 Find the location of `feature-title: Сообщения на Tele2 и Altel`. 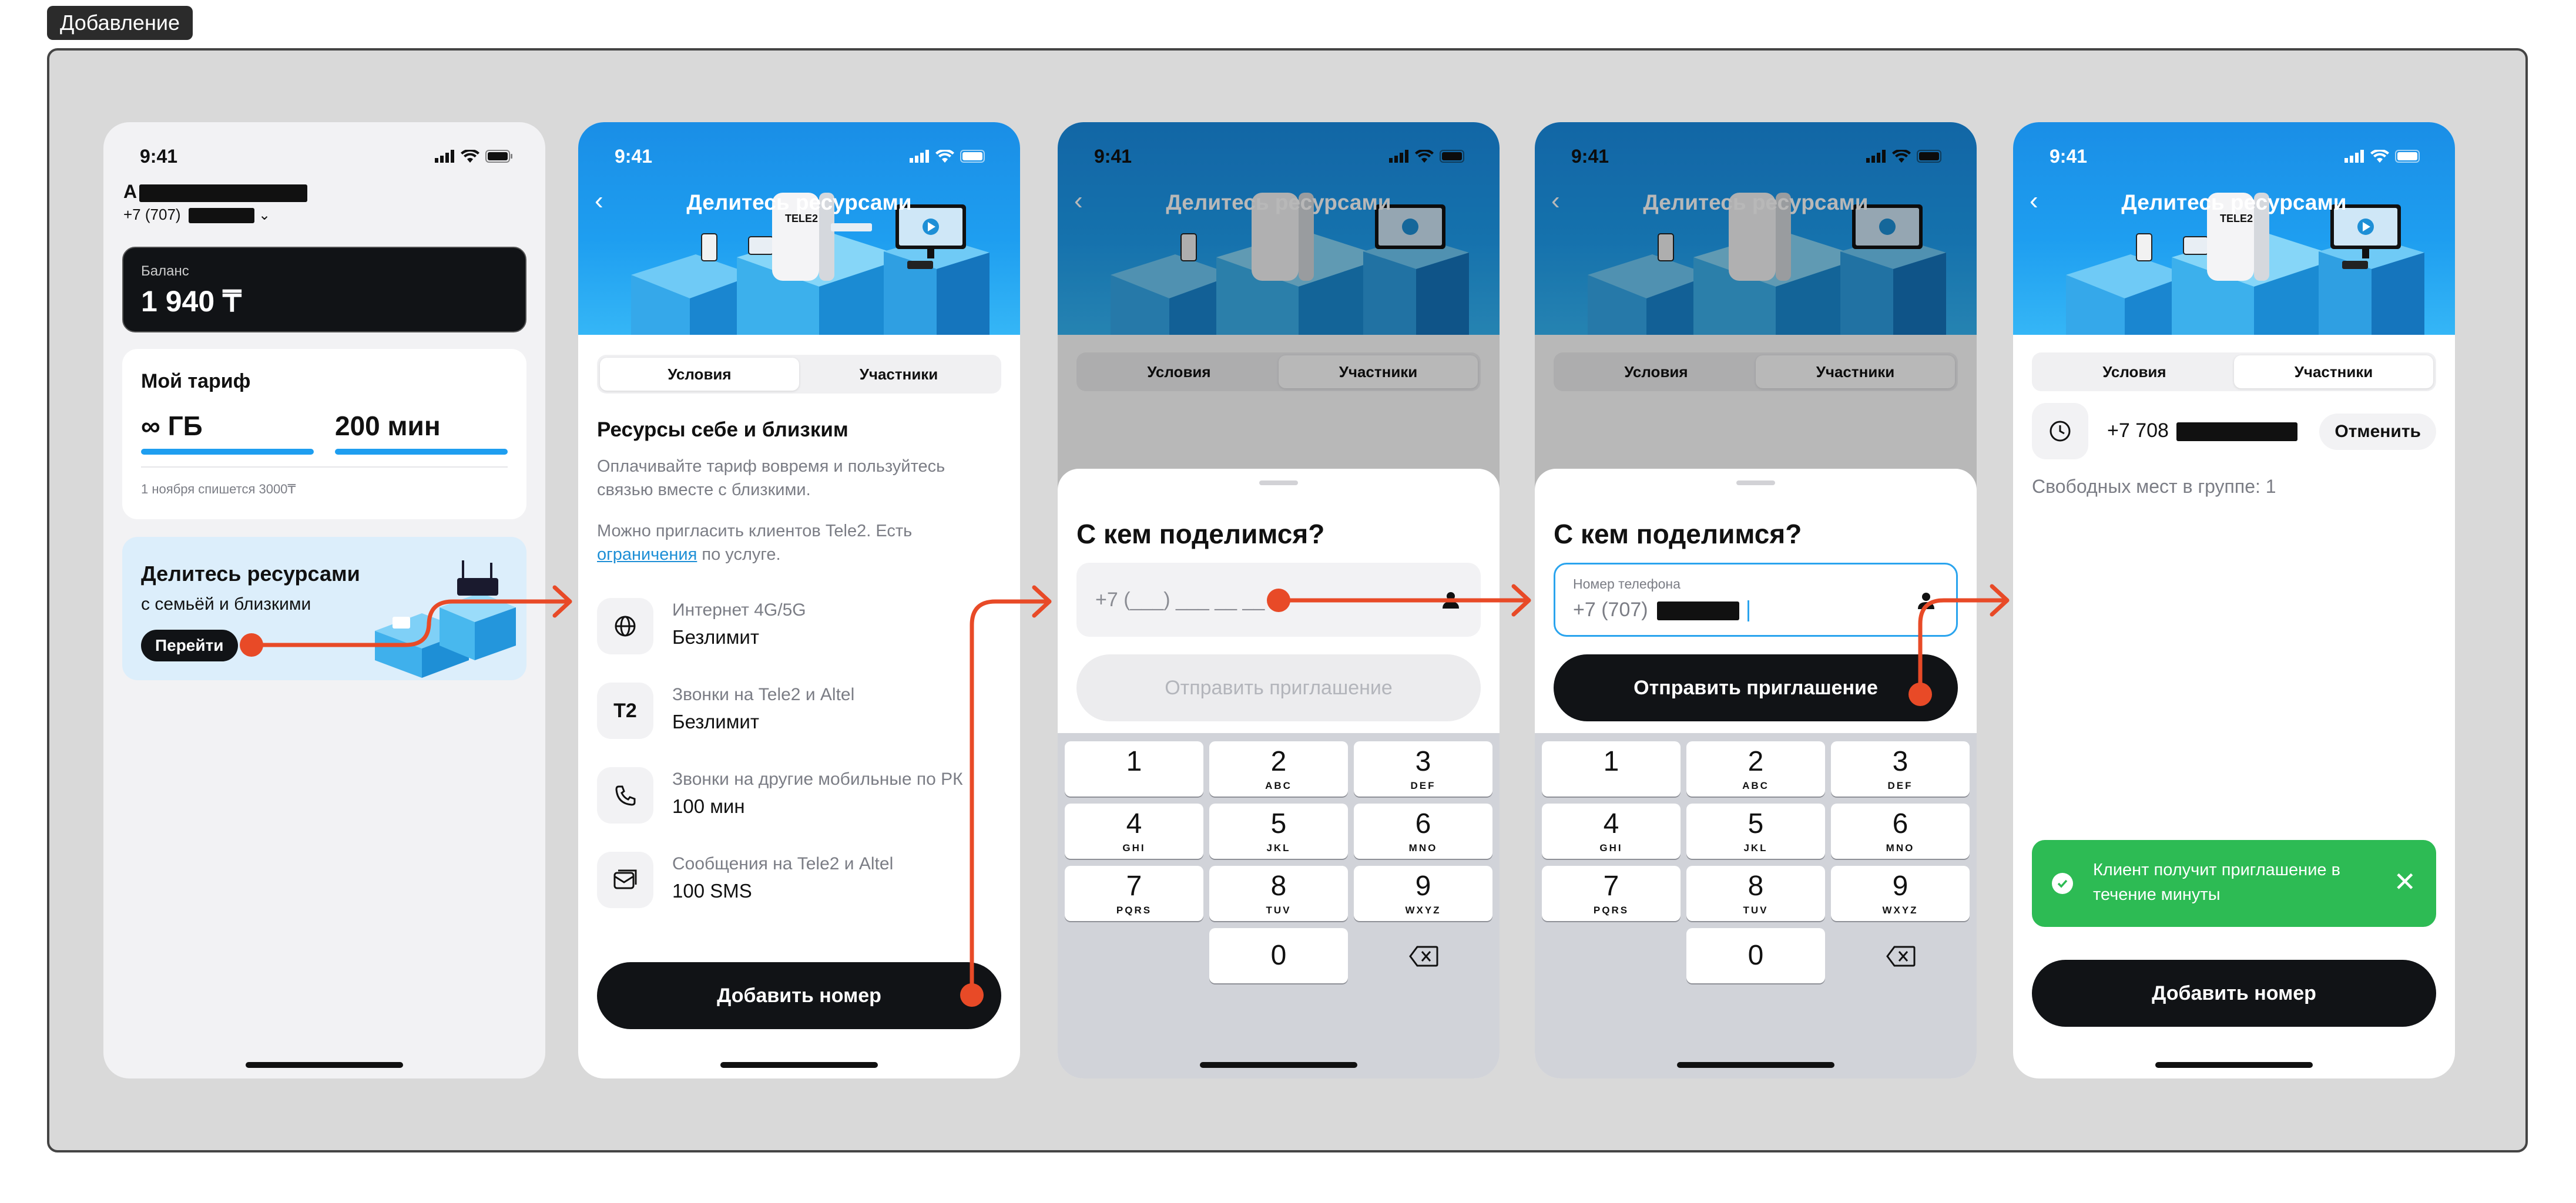

feature-title: Сообщения на Tele2 и Altel is located at coordinates (783, 864).